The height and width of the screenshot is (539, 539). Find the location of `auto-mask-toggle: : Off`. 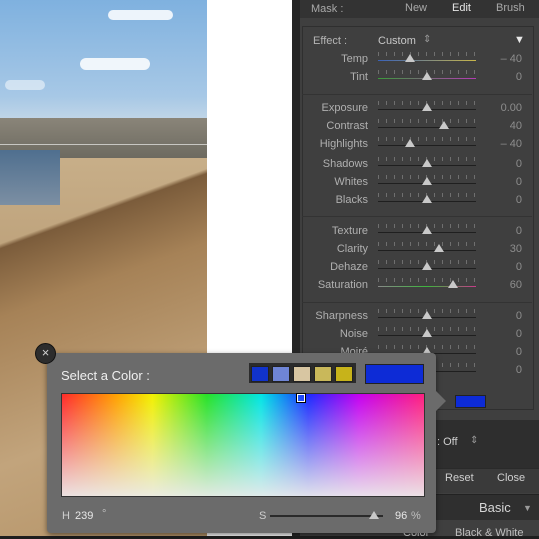

auto-mask-toggle: : Off is located at coordinates (447, 442).